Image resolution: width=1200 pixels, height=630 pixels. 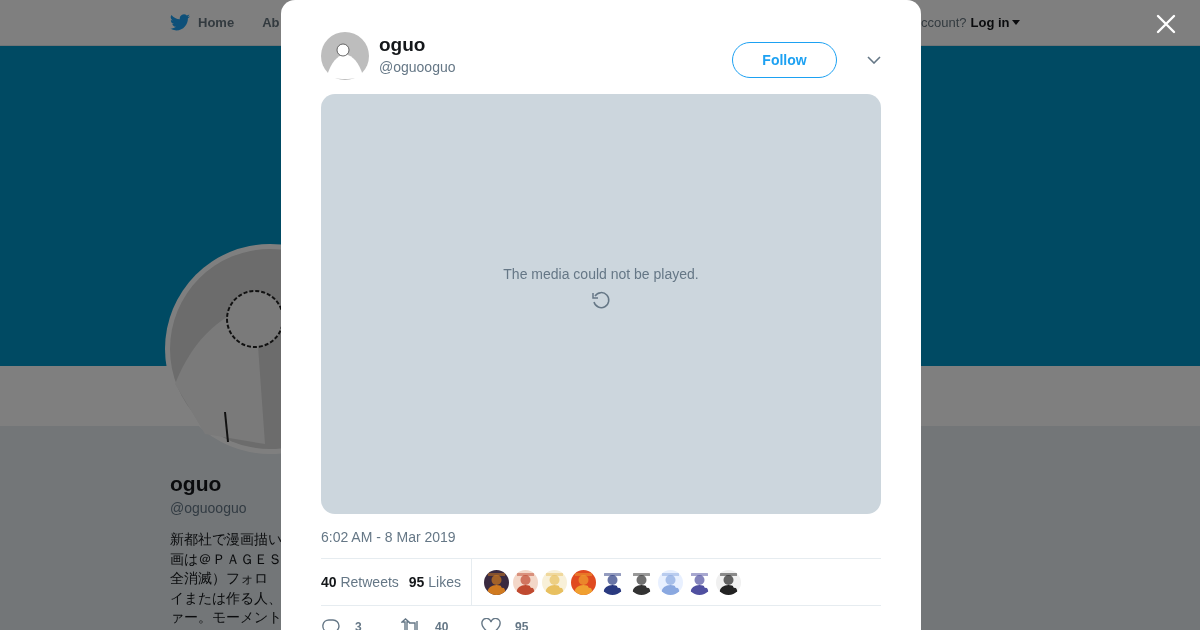 I want to click on avatar-drawing, so click(x=345, y=56).